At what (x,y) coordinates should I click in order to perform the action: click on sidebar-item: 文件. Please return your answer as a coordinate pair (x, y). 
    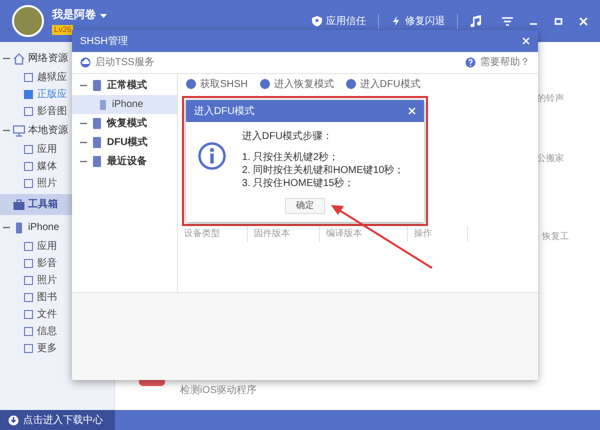
    Looking at the image, I should click on (57, 314).